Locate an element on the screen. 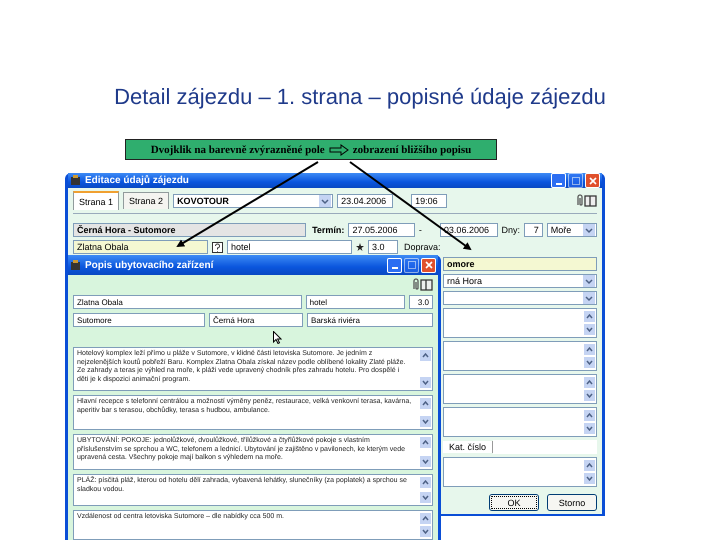 The image size is (720, 540). term-label: Termín: is located at coordinates (328, 230).